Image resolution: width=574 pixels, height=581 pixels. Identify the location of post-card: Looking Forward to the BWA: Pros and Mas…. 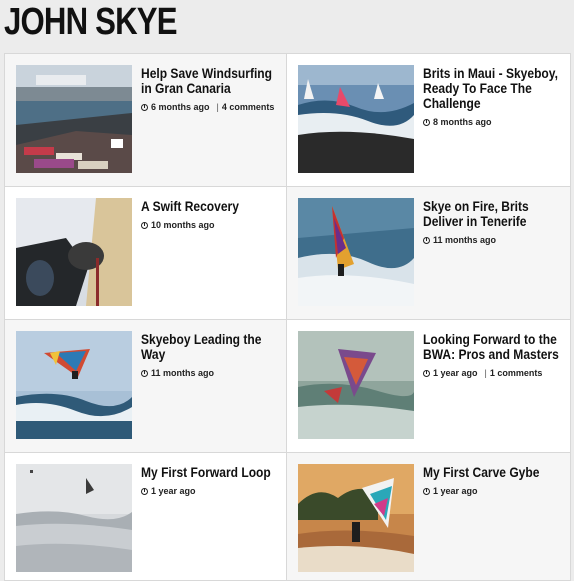
(429, 386).